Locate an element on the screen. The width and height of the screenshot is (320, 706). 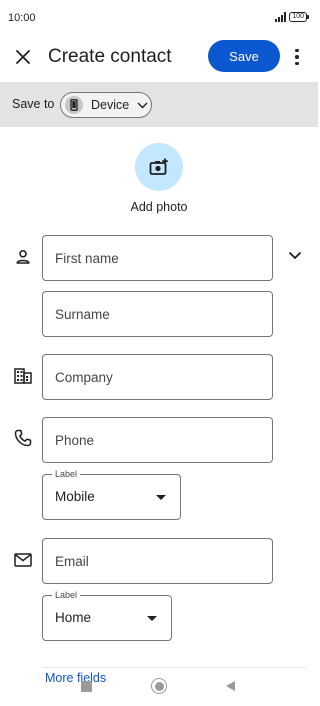
add-photo-icon is located at coordinates (158, 166).